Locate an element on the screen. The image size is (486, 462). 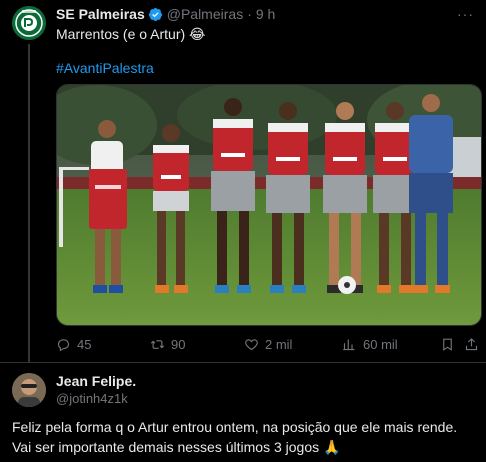
palmeiras-crest-icon is located at coordinates (29, 23).